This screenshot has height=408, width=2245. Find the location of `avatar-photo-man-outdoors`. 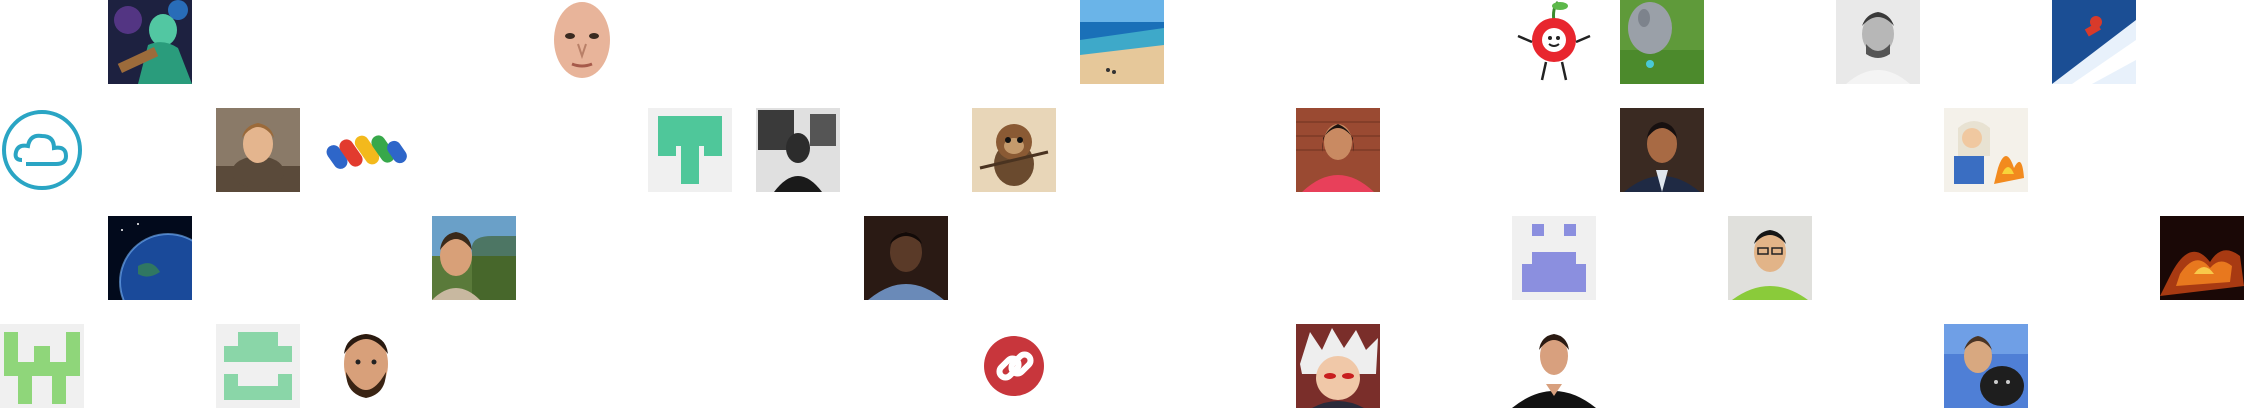

avatar-photo-man-outdoors is located at coordinates (474, 258).